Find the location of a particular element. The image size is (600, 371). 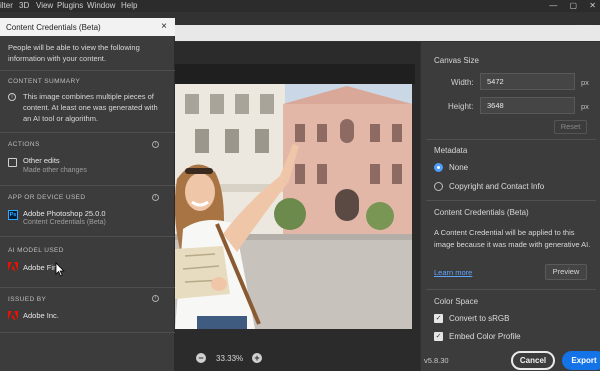

cc-panel-header: Content Credentials (Beta) × is located at coordinates (87, 27).